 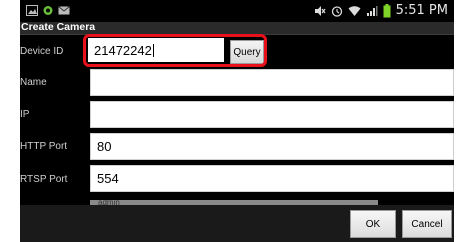 I want to click on clock: 5:51 PM, so click(x=421, y=10).